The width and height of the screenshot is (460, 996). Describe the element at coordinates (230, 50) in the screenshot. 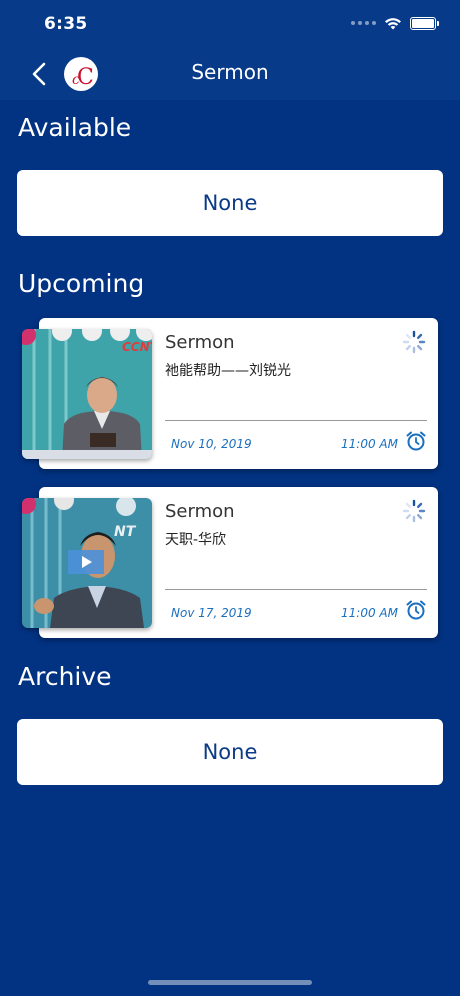

I see `top-bar: 6:35 c C Sermon` at that location.